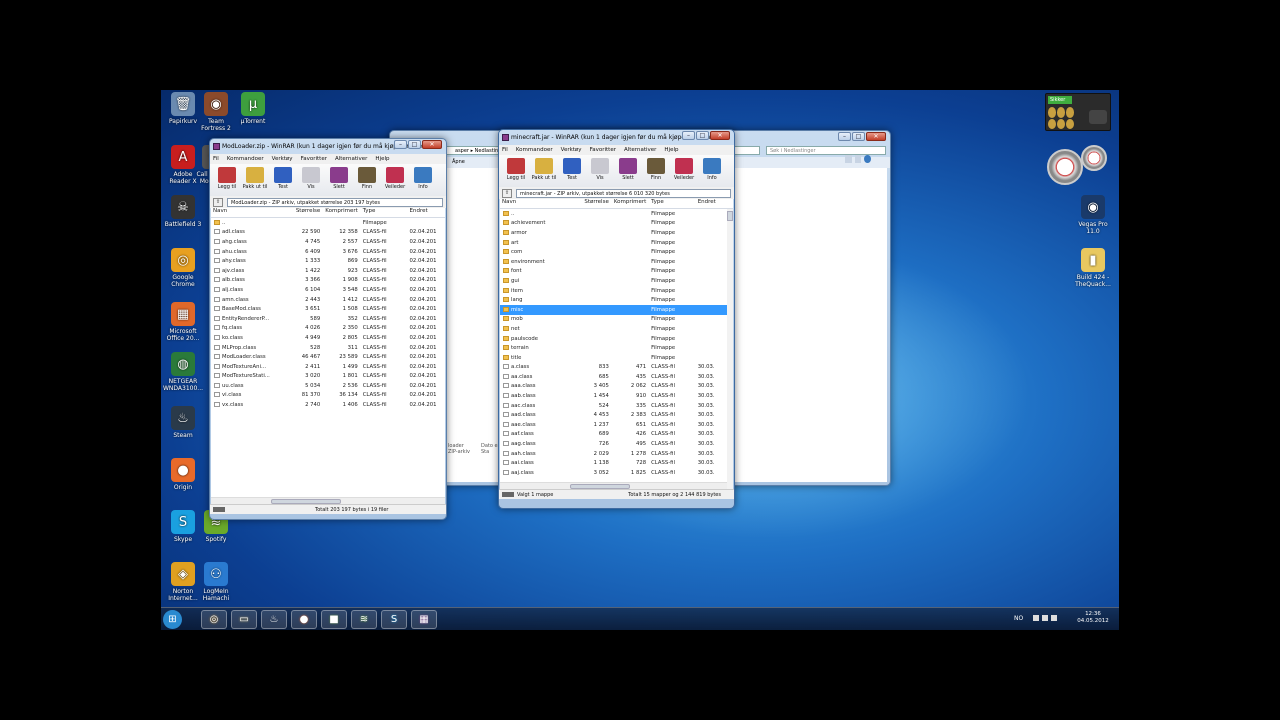  Describe the element at coordinates (616, 425) in the screenshot. I see `table-row: aae.class 1 237 651 CLASS-fil 30.03.` at that location.